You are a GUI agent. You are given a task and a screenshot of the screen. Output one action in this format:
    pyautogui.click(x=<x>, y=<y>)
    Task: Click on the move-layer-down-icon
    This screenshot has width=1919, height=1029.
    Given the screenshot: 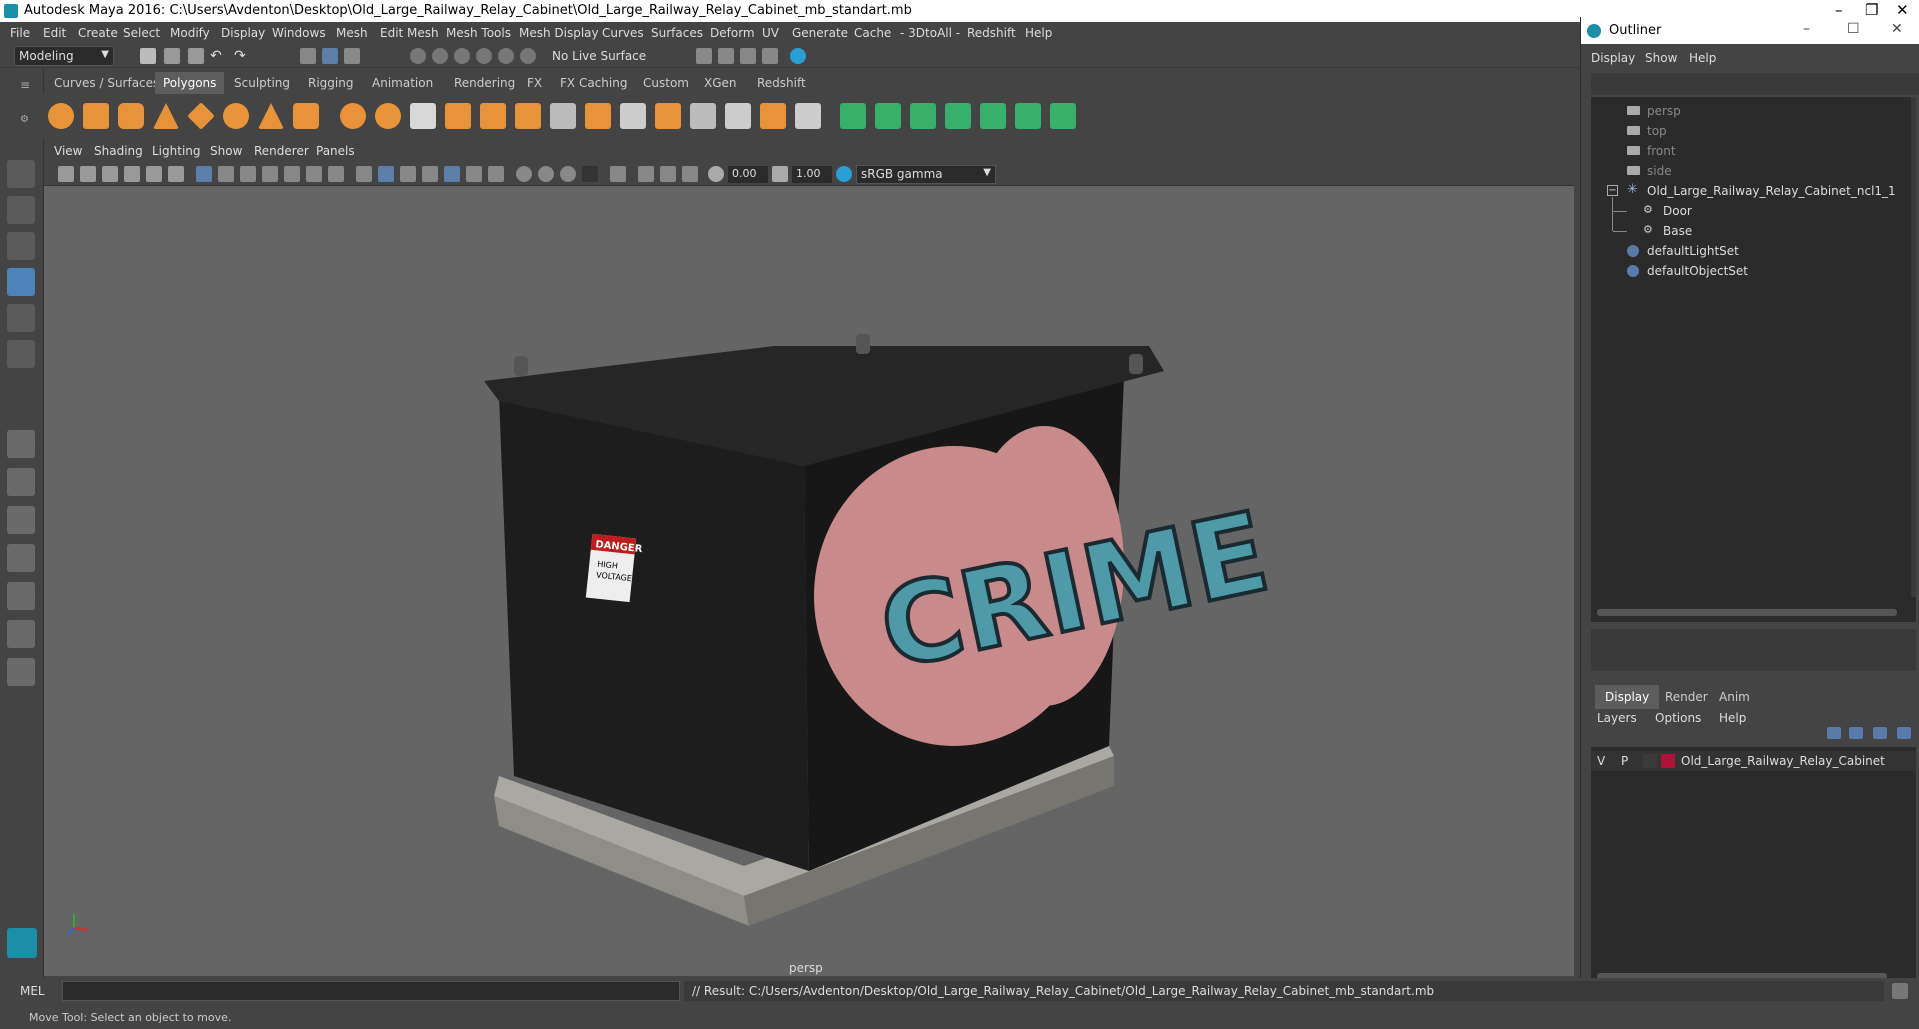 What is the action you would take?
    pyautogui.click(x=1856, y=733)
    